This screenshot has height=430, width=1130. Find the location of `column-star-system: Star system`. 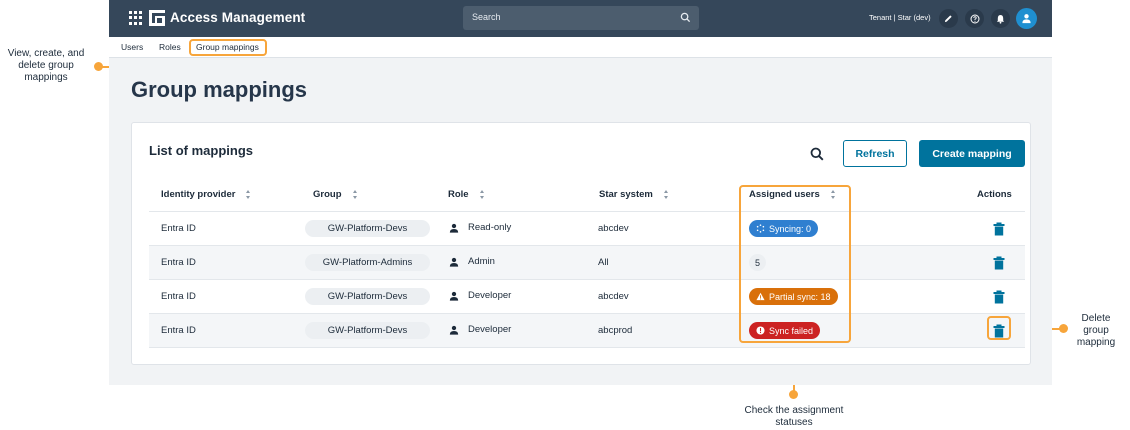

column-star-system: Star system is located at coordinates (634, 194).